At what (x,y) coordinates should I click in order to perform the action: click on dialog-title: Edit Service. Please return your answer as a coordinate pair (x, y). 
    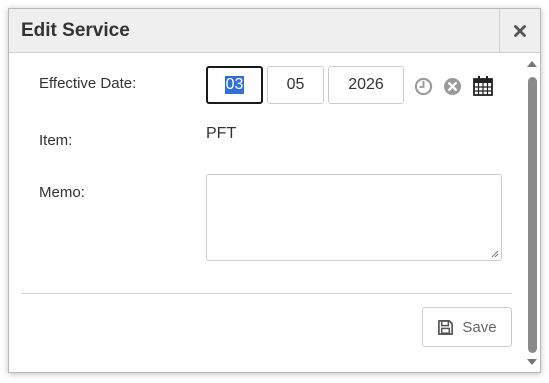
    Looking at the image, I should click on (75, 30).